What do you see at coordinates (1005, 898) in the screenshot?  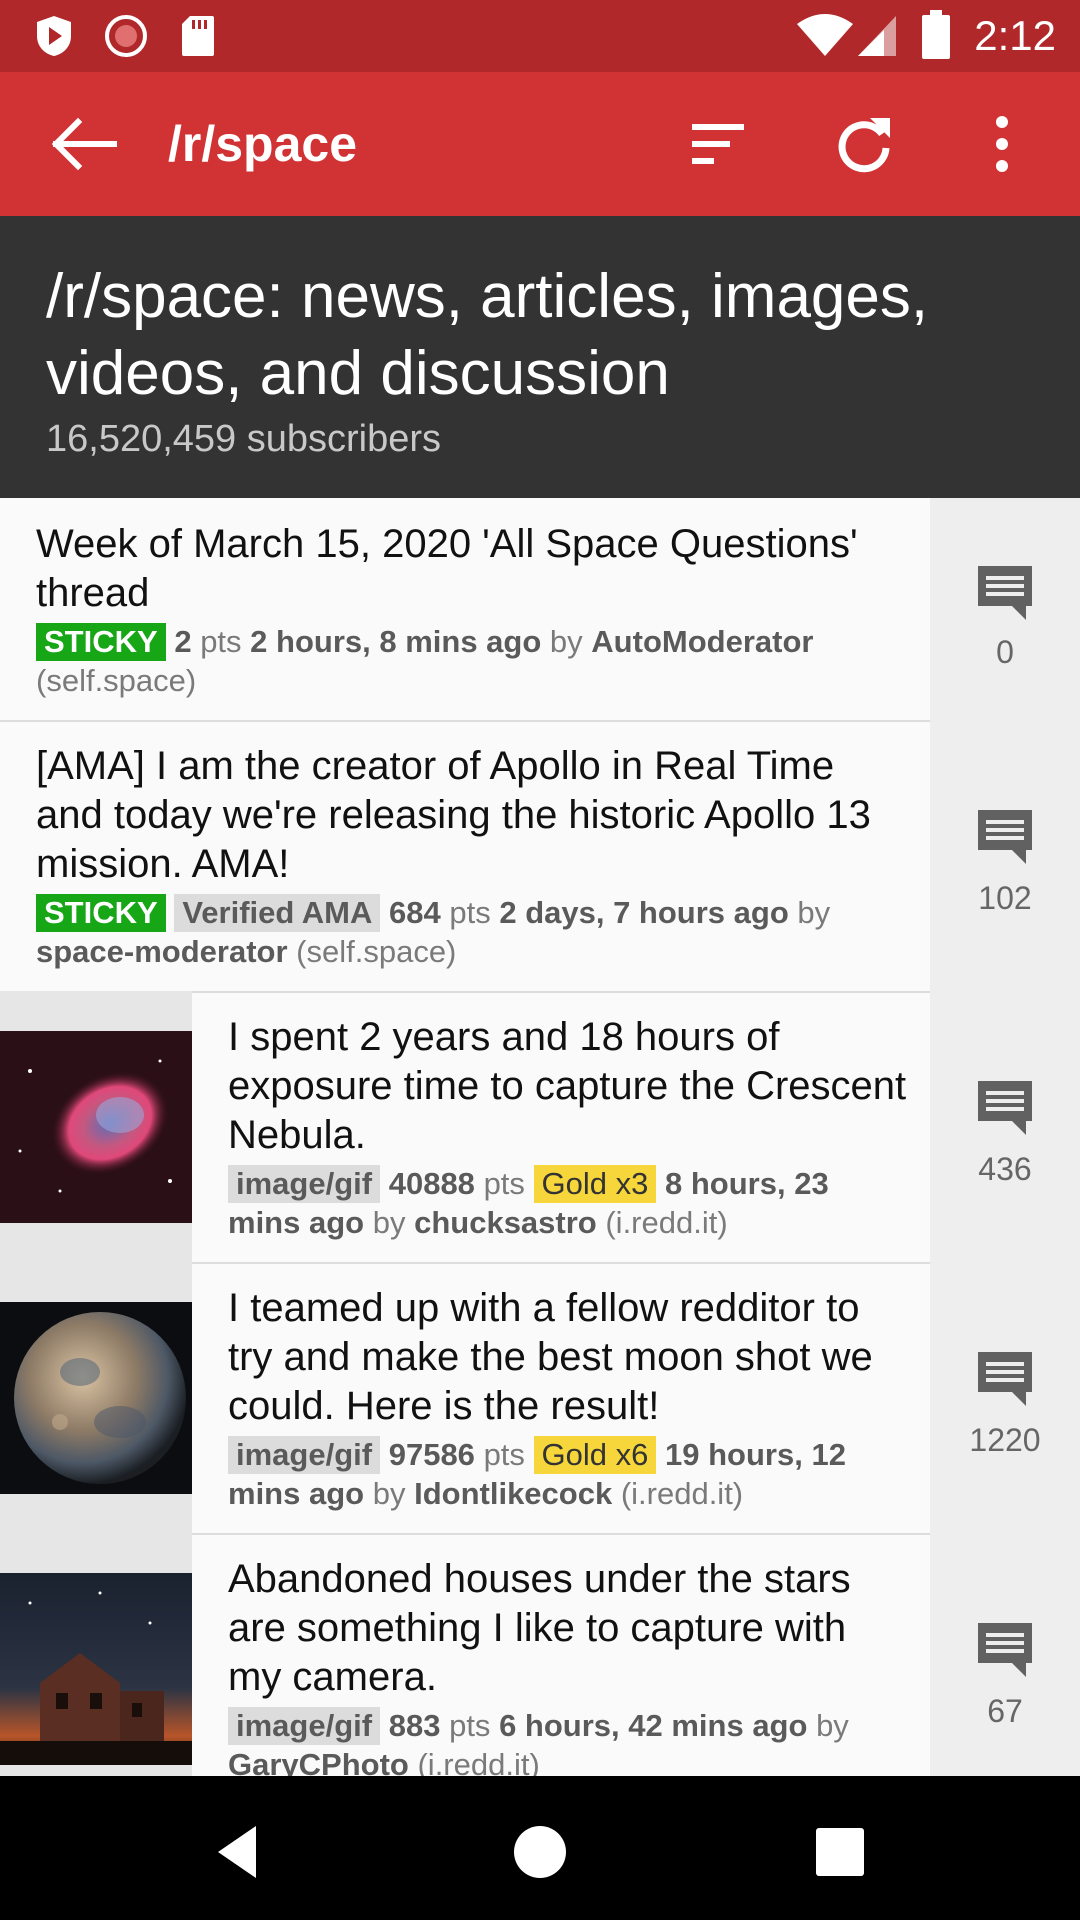 I see `comment-count: 102` at bounding box center [1005, 898].